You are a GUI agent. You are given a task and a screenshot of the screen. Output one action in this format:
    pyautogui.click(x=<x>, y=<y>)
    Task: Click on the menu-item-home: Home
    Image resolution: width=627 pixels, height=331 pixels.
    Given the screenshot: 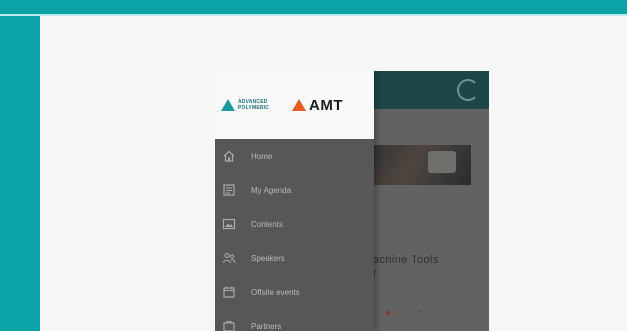 What is the action you would take?
    pyautogui.click(x=294, y=156)
    